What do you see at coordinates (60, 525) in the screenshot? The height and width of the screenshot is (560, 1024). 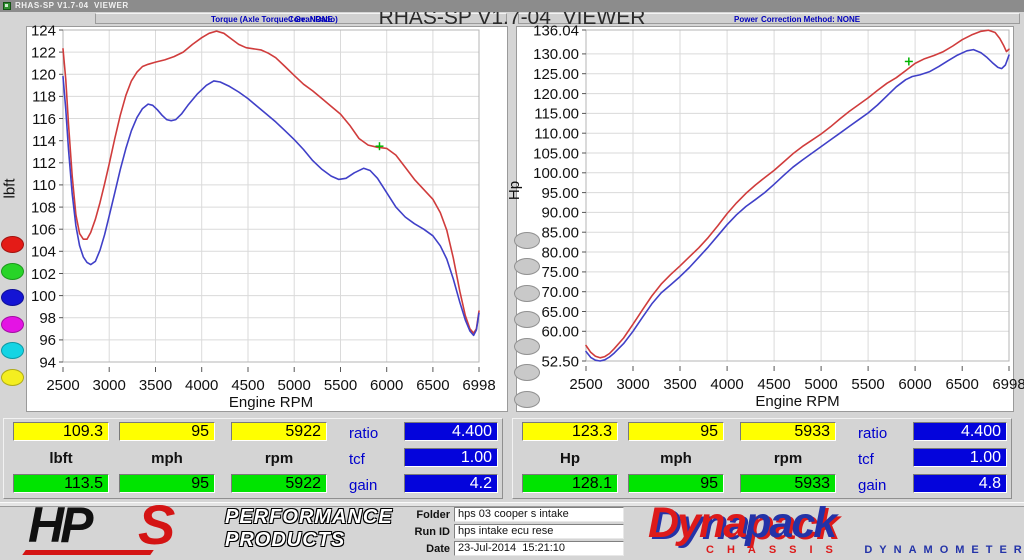 I see `hps-logo-hp: HP` at bounding box center [60, 525].